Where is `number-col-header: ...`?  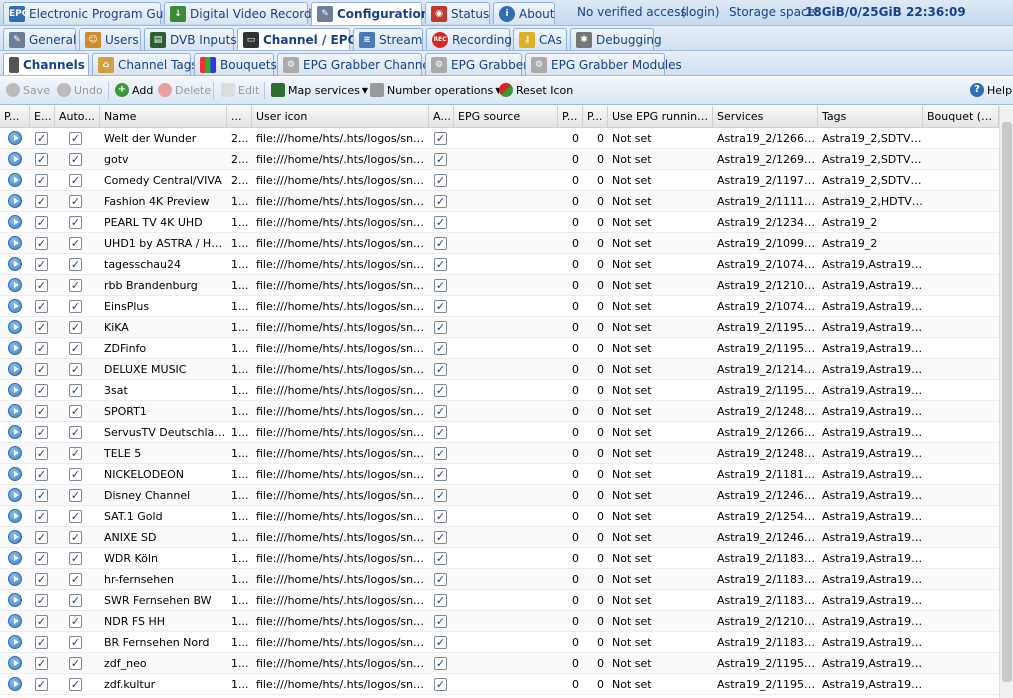 number-col-header: ... is located at coordinates (239, 117).